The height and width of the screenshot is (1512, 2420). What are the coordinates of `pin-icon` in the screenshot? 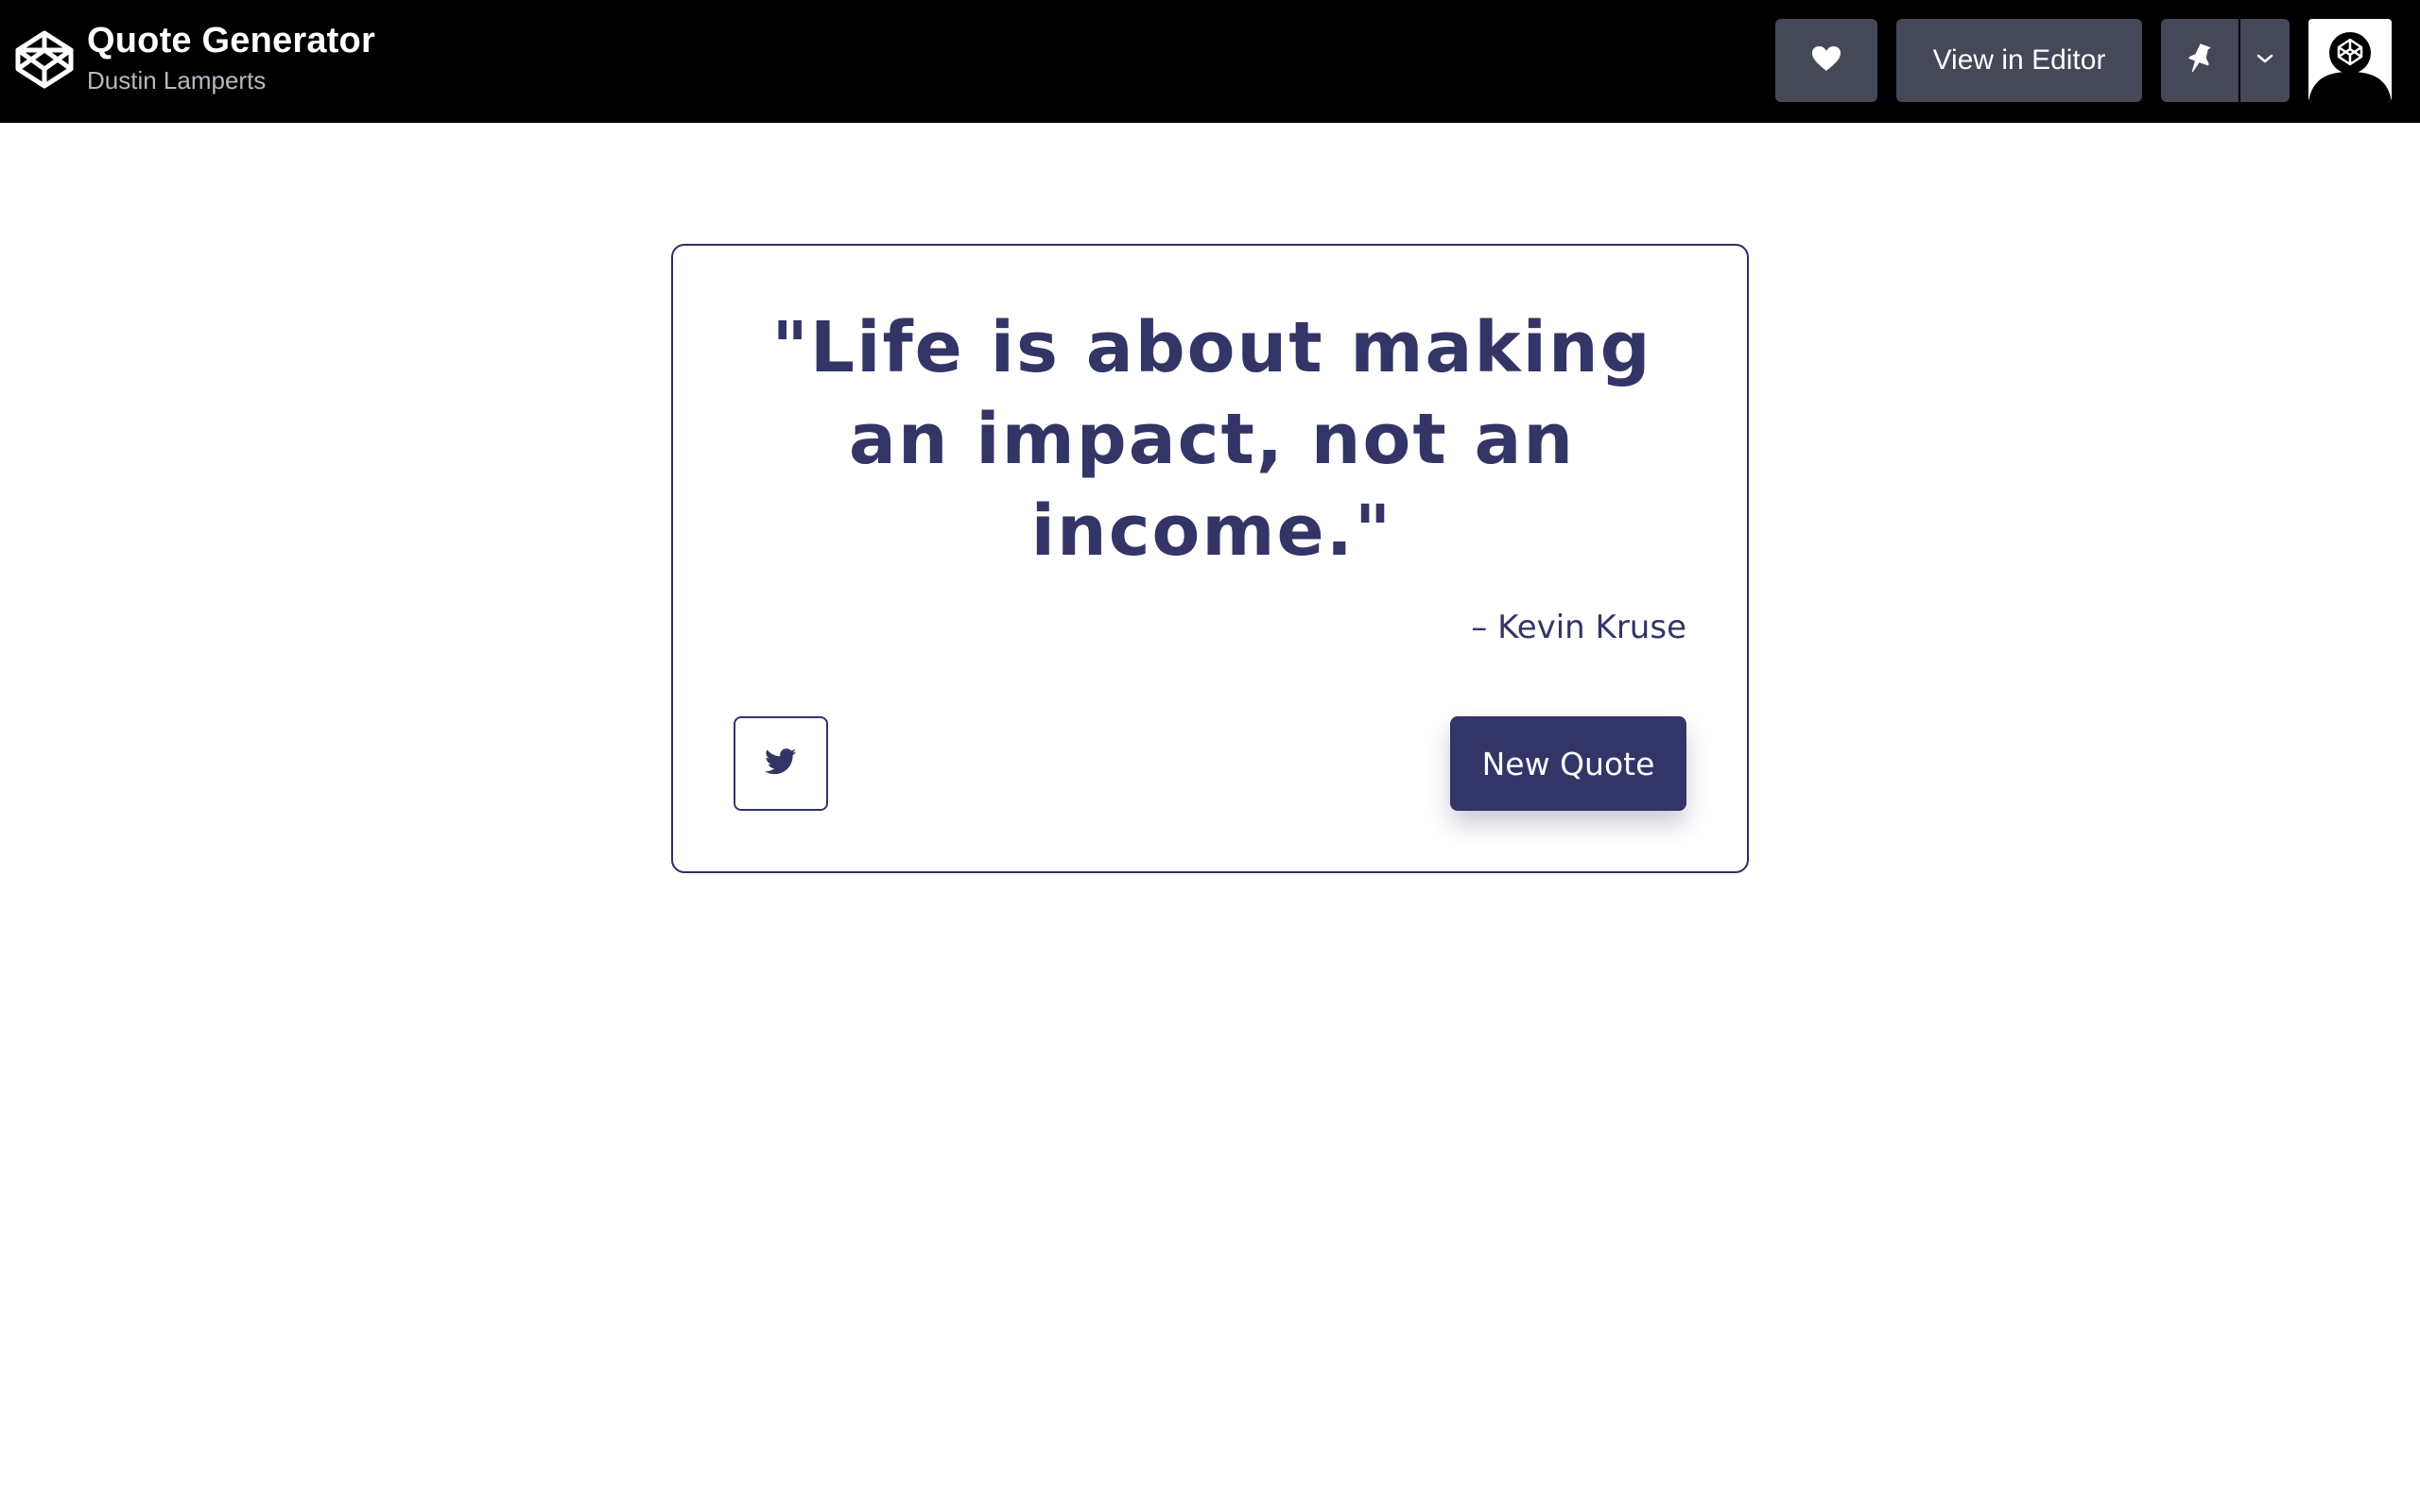 It's located at (2200, 61).